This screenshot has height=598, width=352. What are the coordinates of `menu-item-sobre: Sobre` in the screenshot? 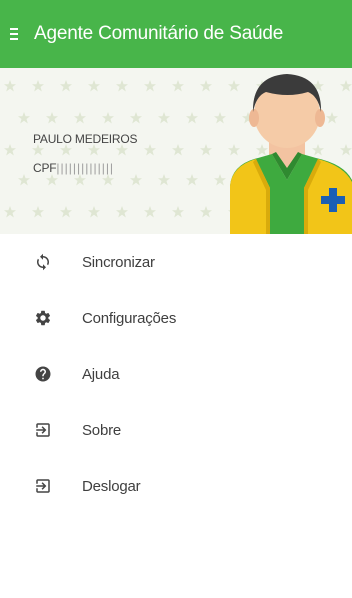 It's located at (176, 430).